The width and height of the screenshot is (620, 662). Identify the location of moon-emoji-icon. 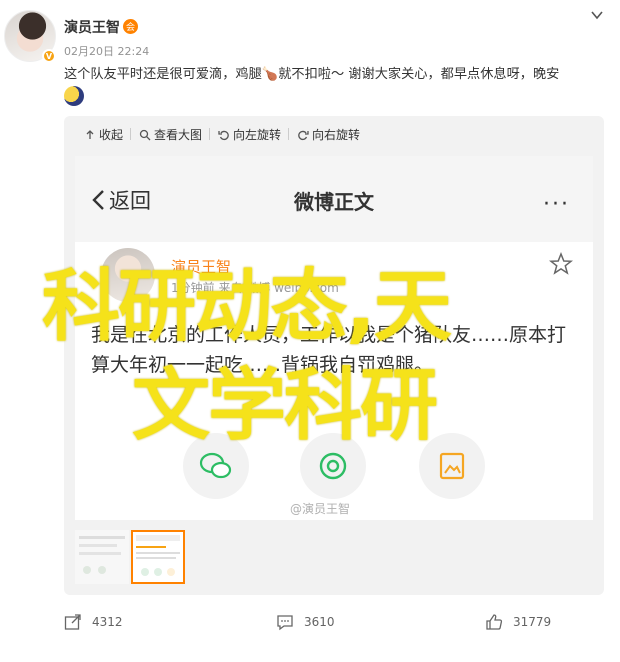
(74, 96).